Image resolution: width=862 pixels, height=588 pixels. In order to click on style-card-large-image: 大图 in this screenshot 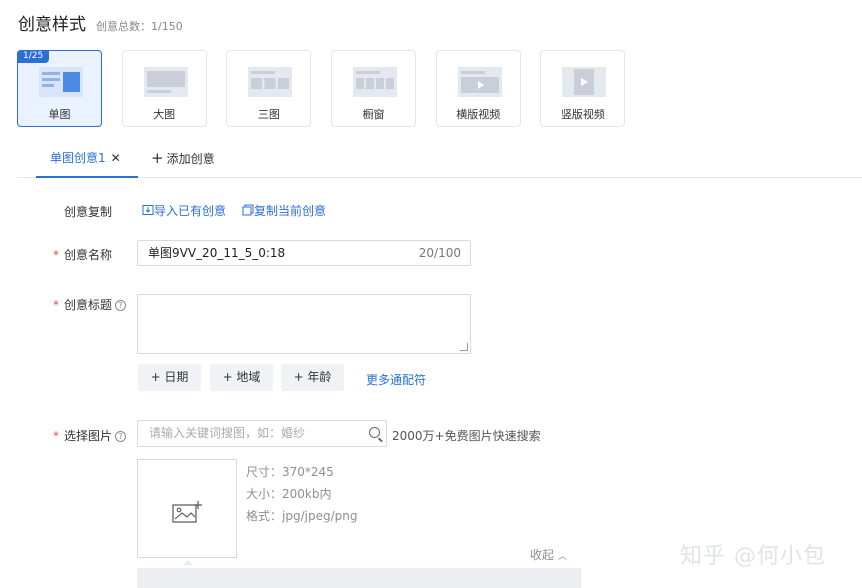, I will do `click(164, 88)`.